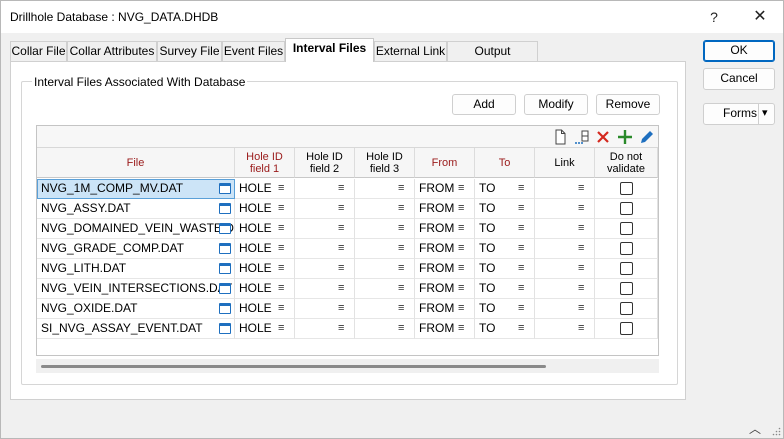 This screenshot has height=439, width=784. What do you see at coordinates (492, 59) in the screenshot?
I see `tab-output-database: Output Database` at bounding box center [492, 59].